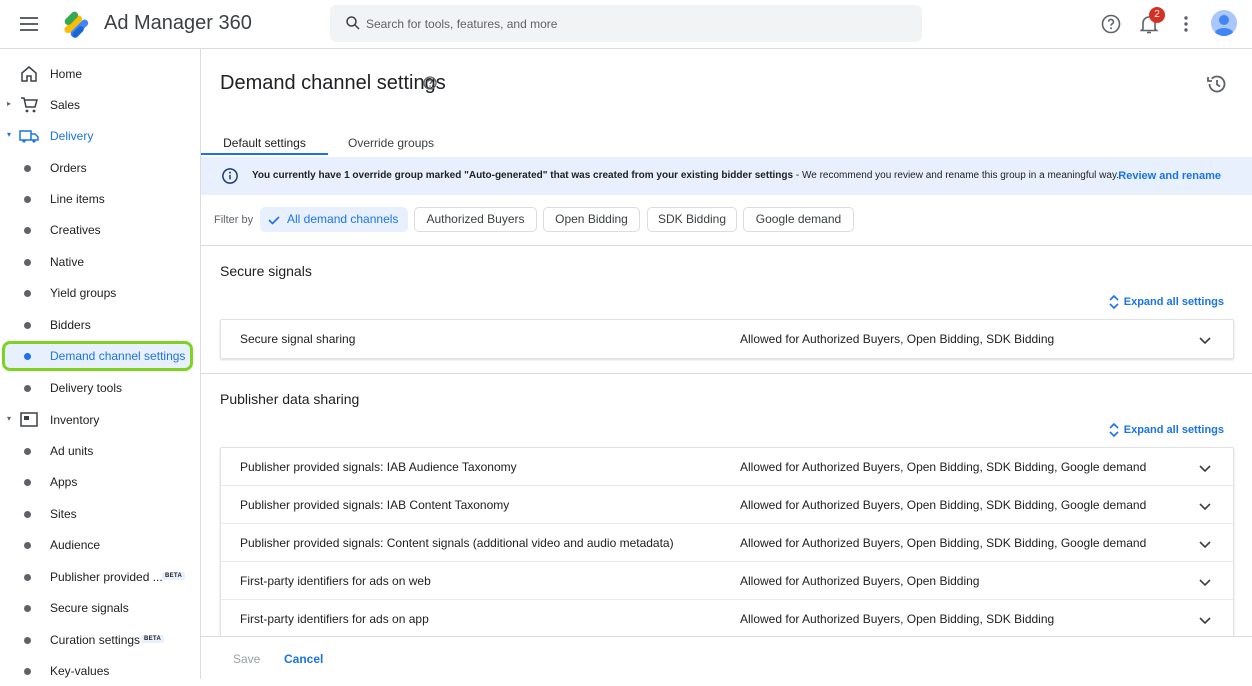 The height and width of the screenshot is (686, 1252). What do you see at coordinates (274, 223) in the screenshot?
I see `check-icon` at bounding box center [274, 223].